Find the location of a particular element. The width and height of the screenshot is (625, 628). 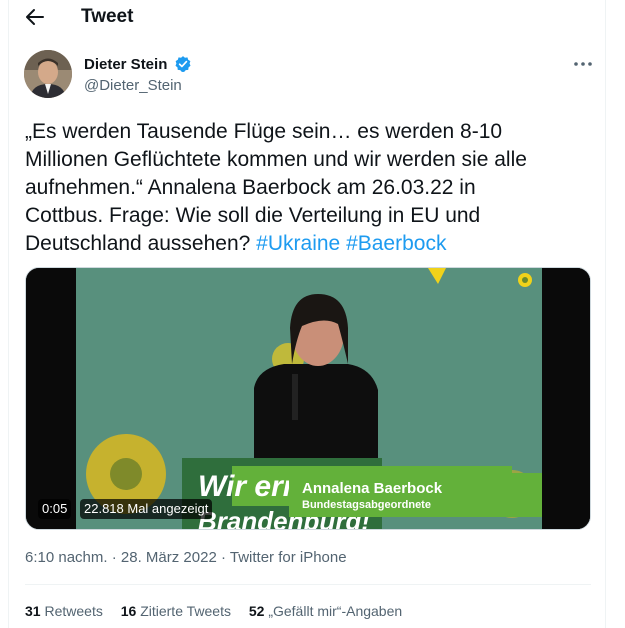

likes-stat: 52 „Gefällt mir“-Angaben is located at coordinates (325, 611).